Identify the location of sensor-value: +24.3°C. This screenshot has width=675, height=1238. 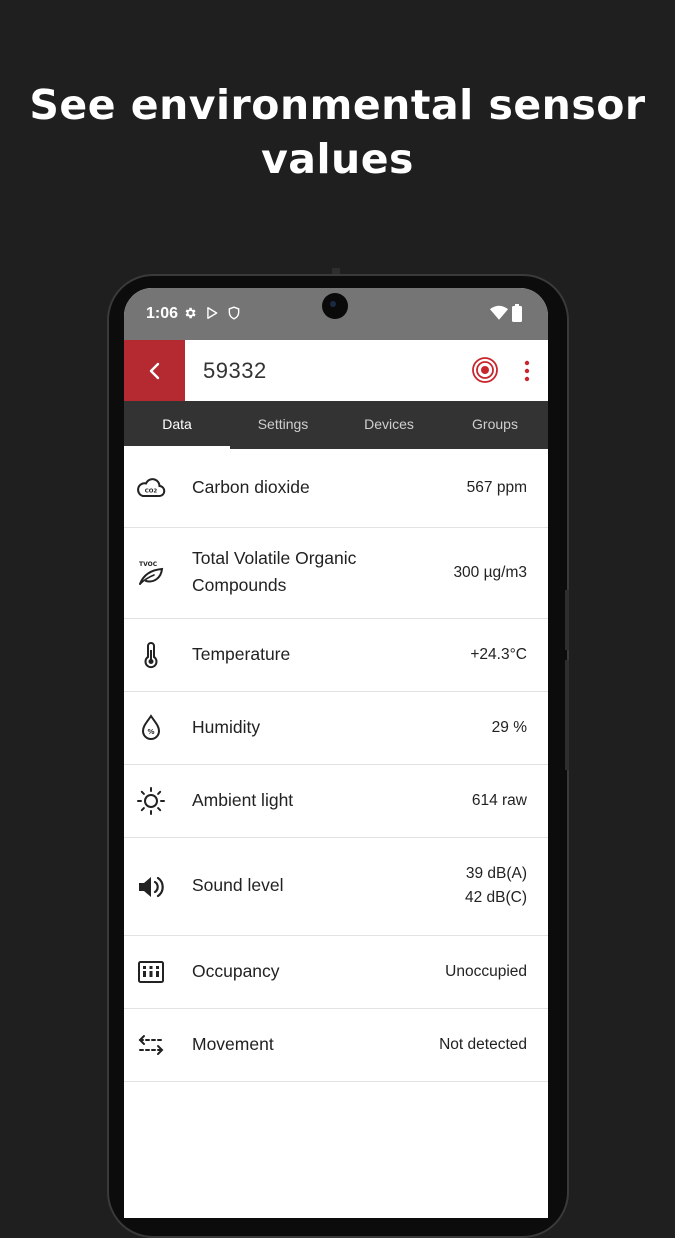
(498, 654).